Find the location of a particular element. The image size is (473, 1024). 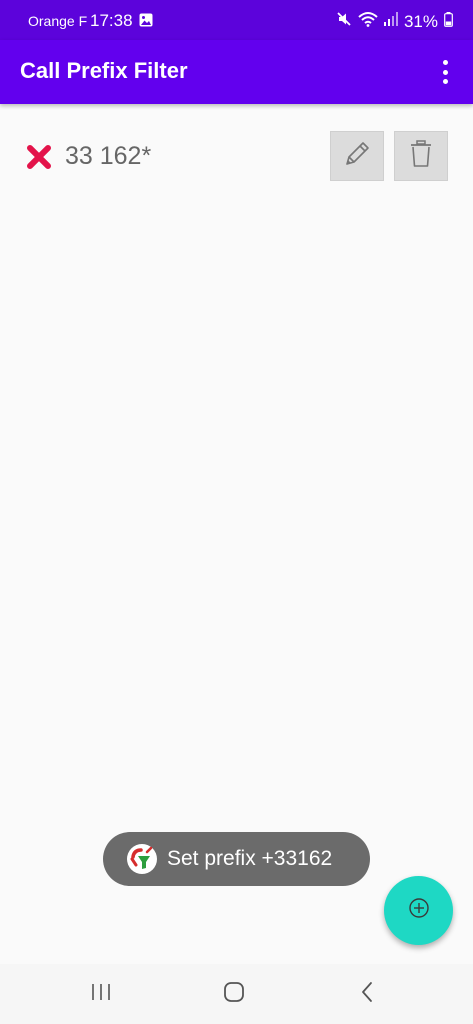

status-indicators: 31% is located at coordinates (394, 21).